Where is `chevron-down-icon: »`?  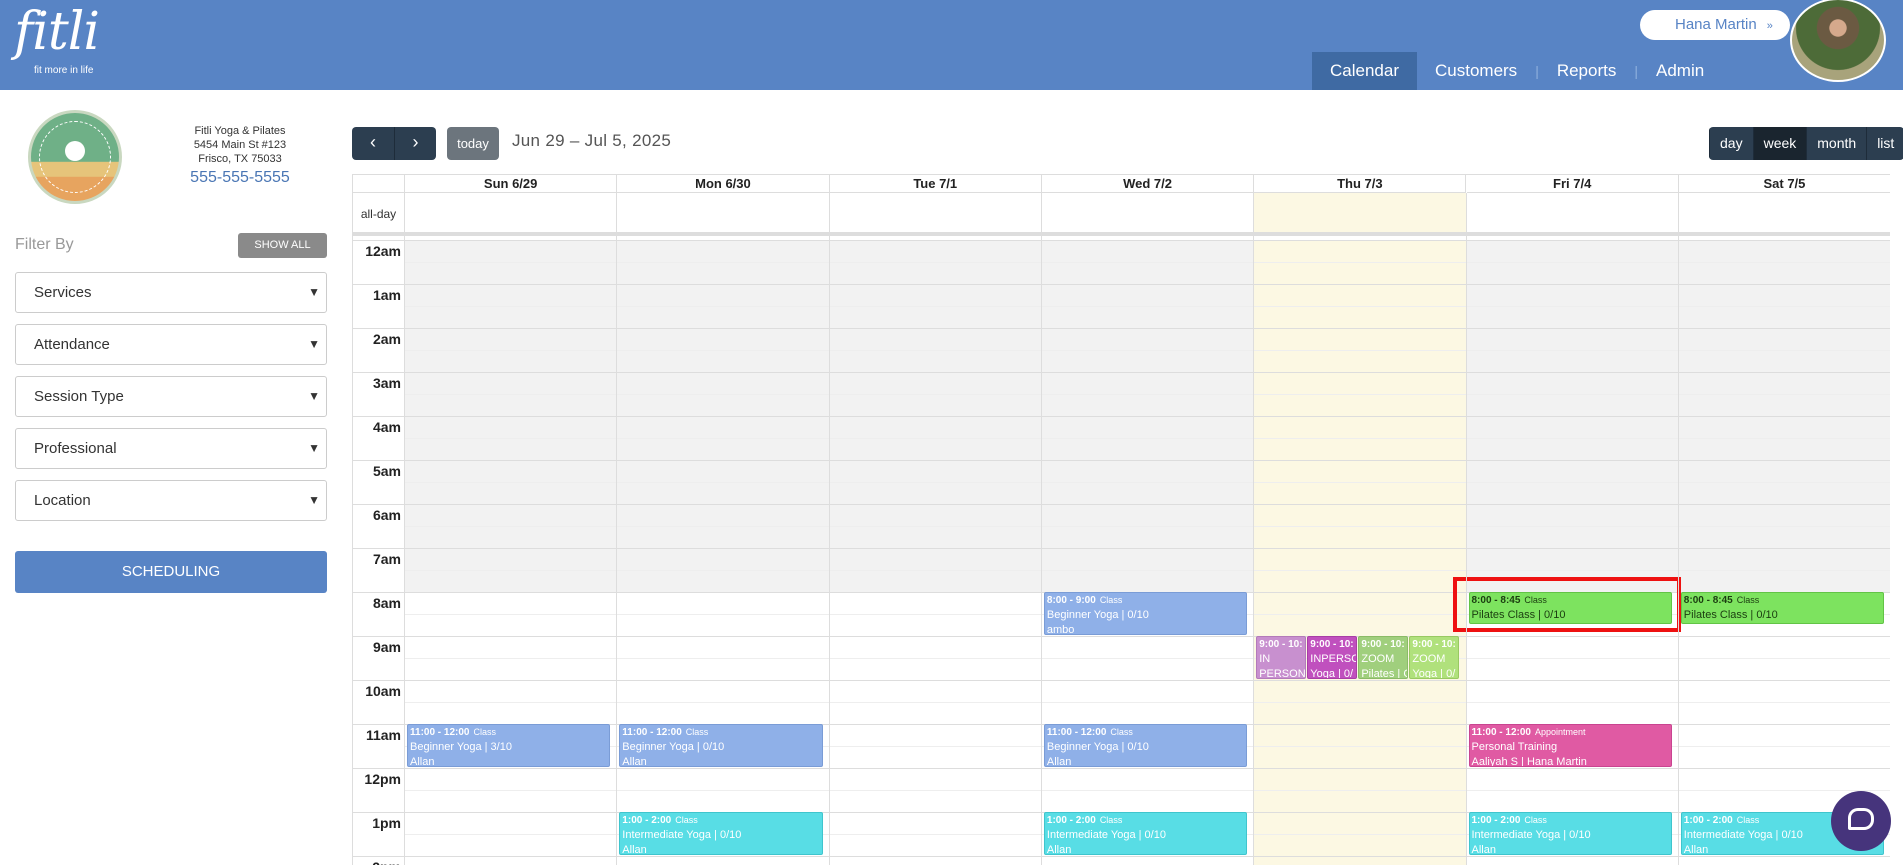
chevron-down-icon: » is located at coordinates (1769, 26).